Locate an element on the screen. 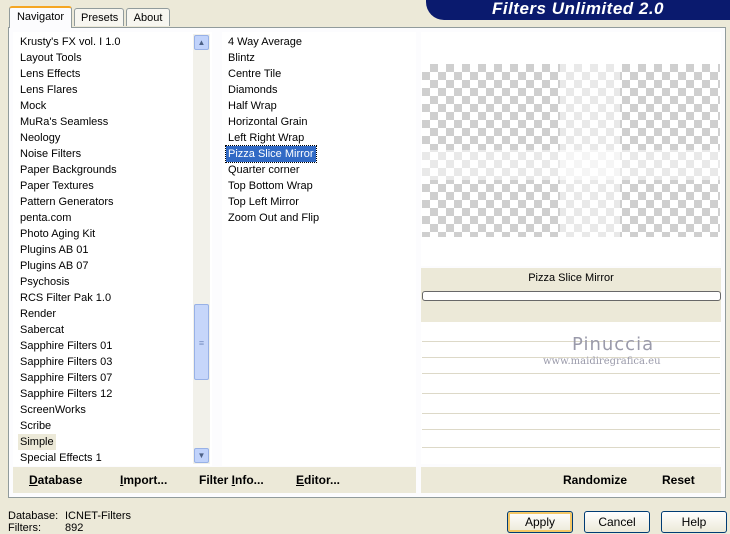 This screenshot has width=730, height=534. cancel-button: Cancel is located at coordinates (617, 522).